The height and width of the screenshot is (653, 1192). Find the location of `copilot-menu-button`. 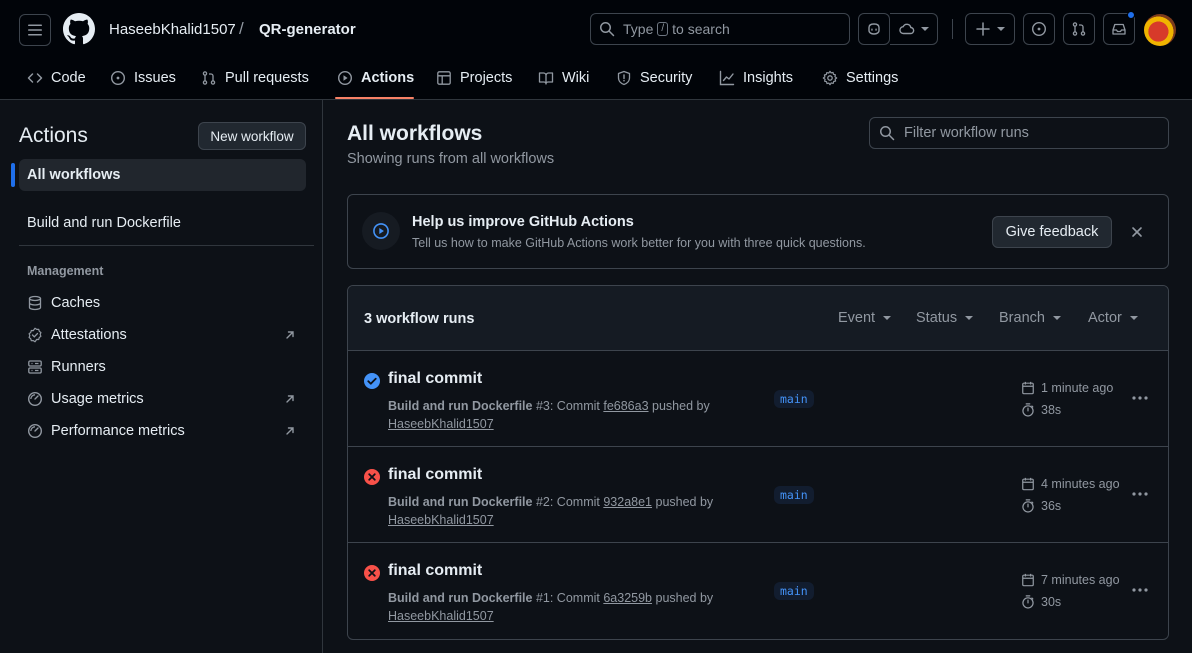

copilot-menu-button is located at coordinates (914, 29).